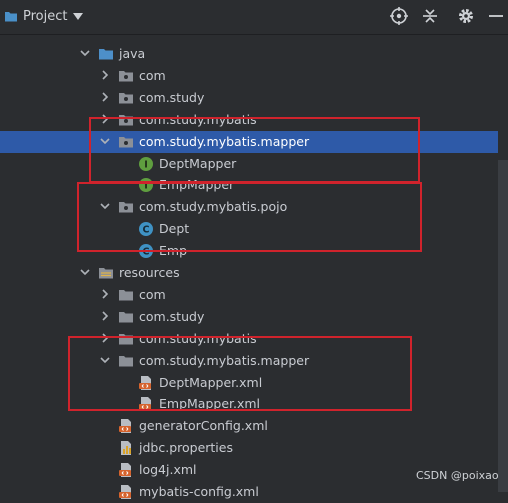 Image resolution: width=508 pixels, height=503 pixels. What do you see at coordinates (126, 448) in the screenshot?
I see `properties-file-icon` at bounding box center [126, 448].